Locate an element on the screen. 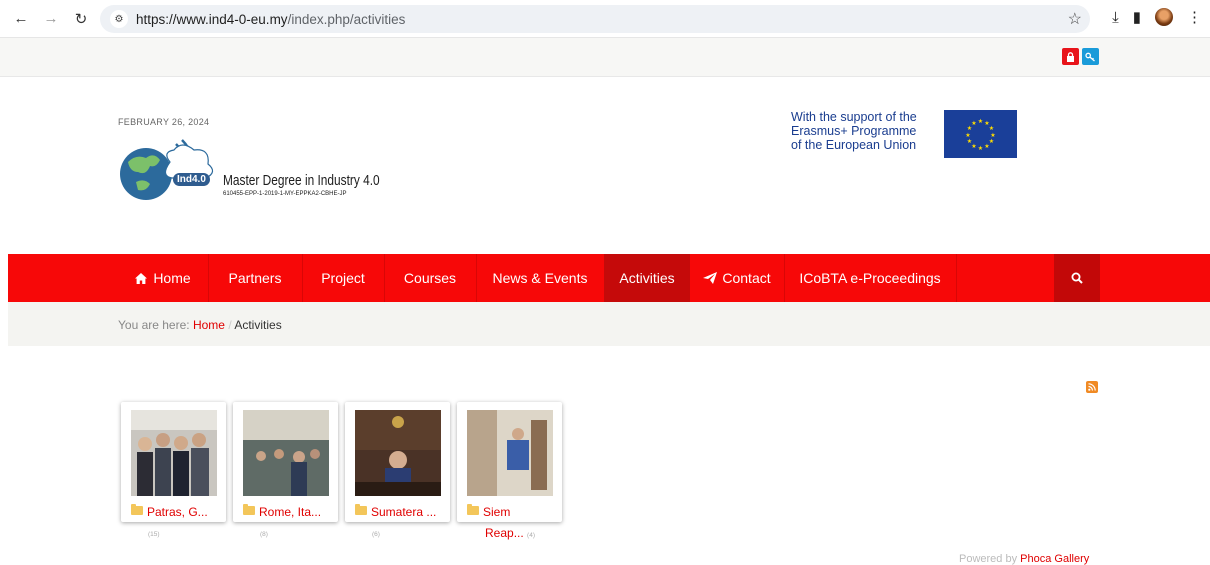 The height and width of the screenshot is (565, 1210). login-lock-icon is located at coordinates (1070, 56).